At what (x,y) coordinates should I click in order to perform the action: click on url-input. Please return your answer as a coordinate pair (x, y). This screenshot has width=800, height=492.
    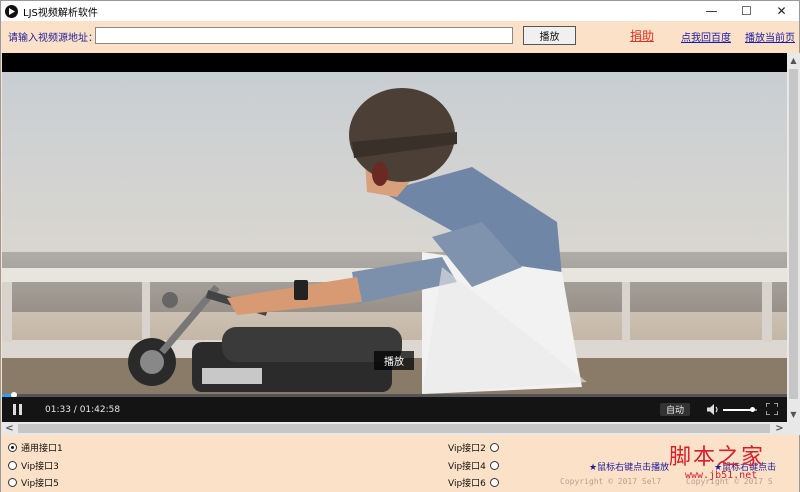
    Looking at the image, I should click on (304, 35).